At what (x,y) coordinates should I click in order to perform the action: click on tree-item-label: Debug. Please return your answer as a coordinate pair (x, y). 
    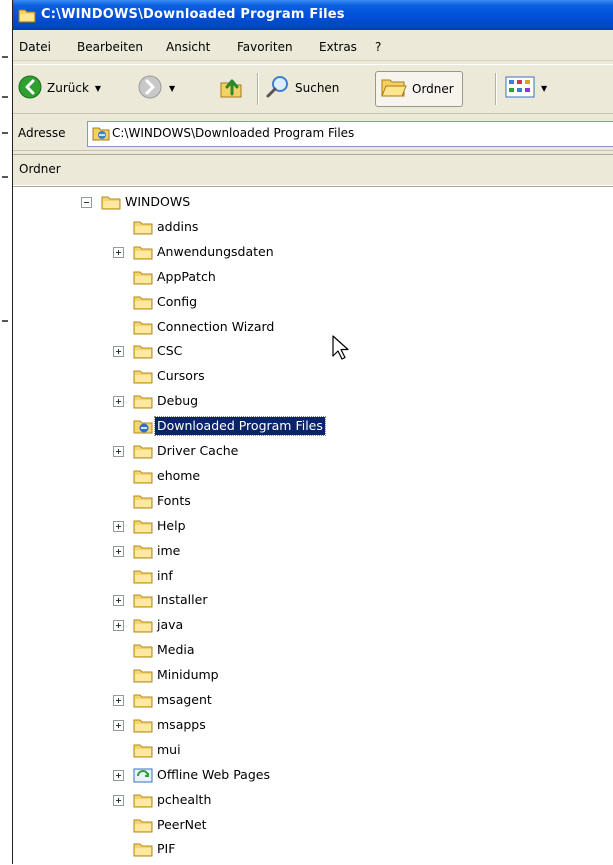
    Looking at the image, I should click on (178, 400).